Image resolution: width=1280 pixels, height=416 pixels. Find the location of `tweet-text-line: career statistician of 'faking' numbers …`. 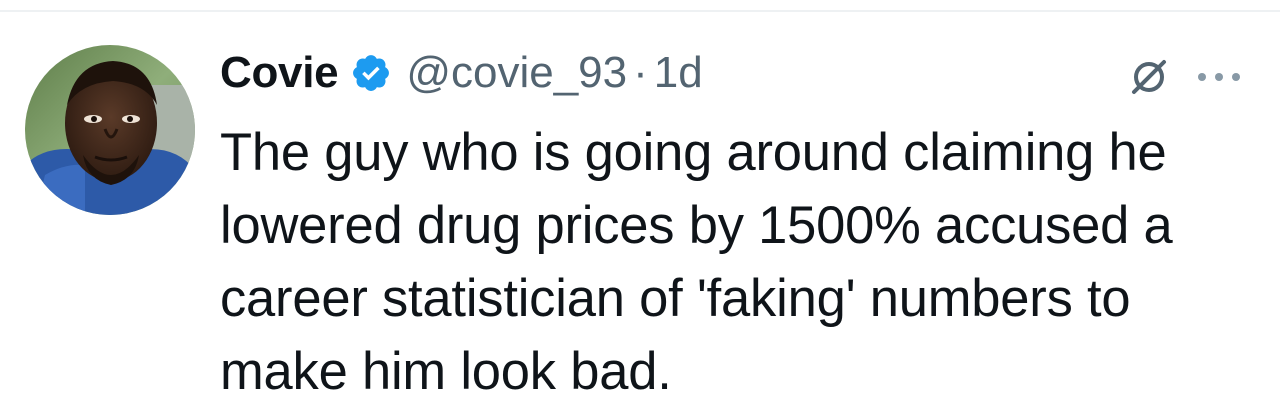

tweet-text-line: career statistician of 'faking' numbers … is located at coordinates (675, 298).